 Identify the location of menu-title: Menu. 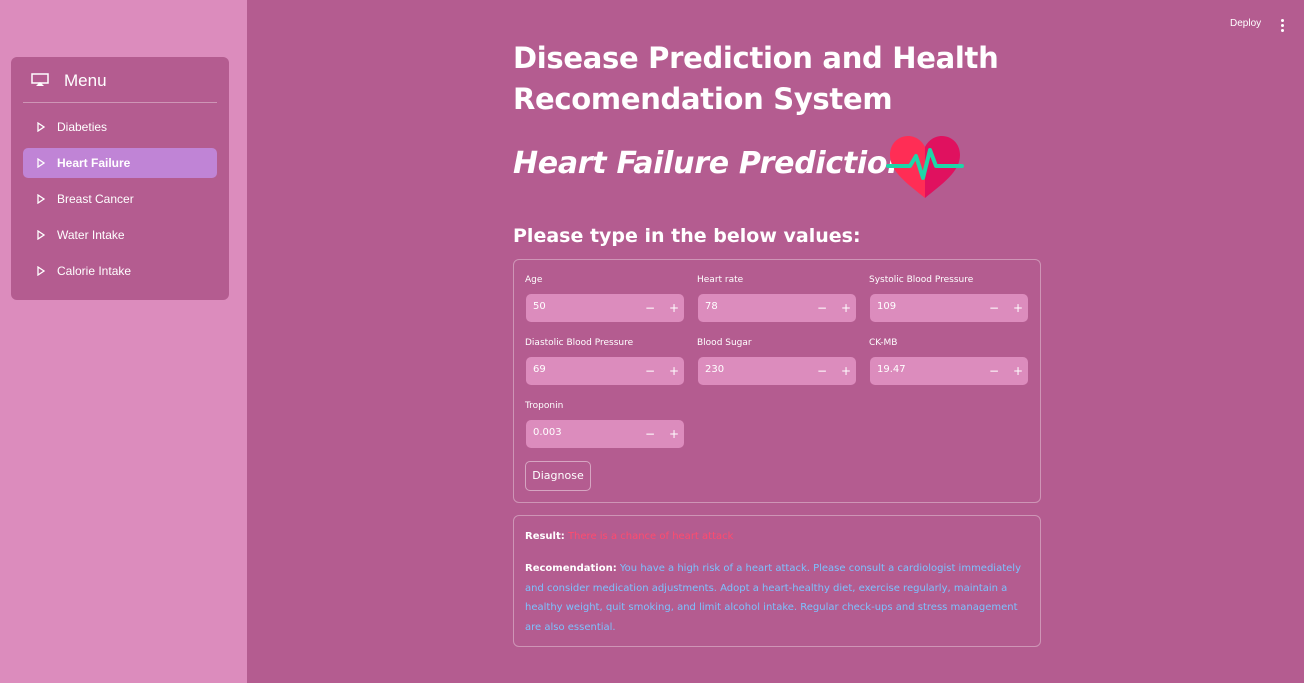
(85, 80).